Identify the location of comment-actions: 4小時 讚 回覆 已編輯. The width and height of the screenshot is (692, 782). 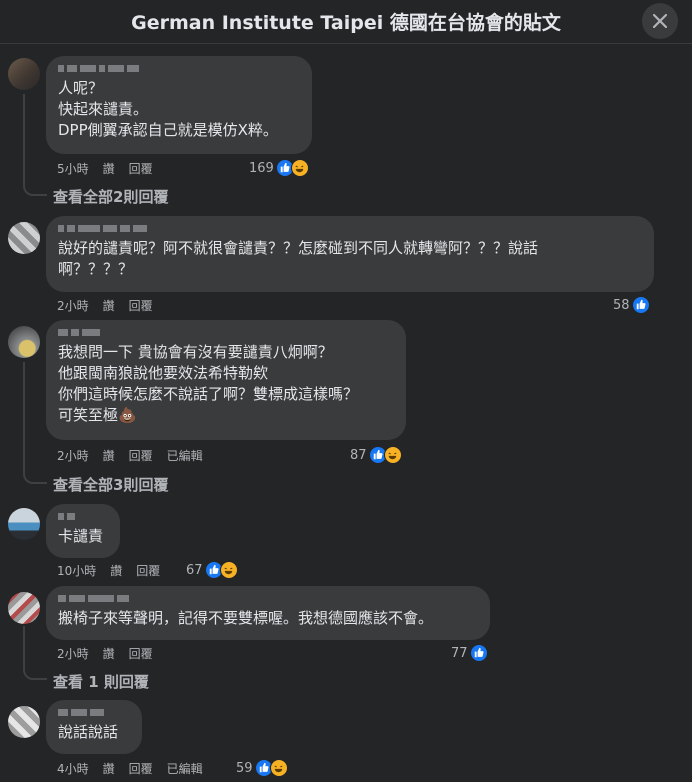
(137, 768).